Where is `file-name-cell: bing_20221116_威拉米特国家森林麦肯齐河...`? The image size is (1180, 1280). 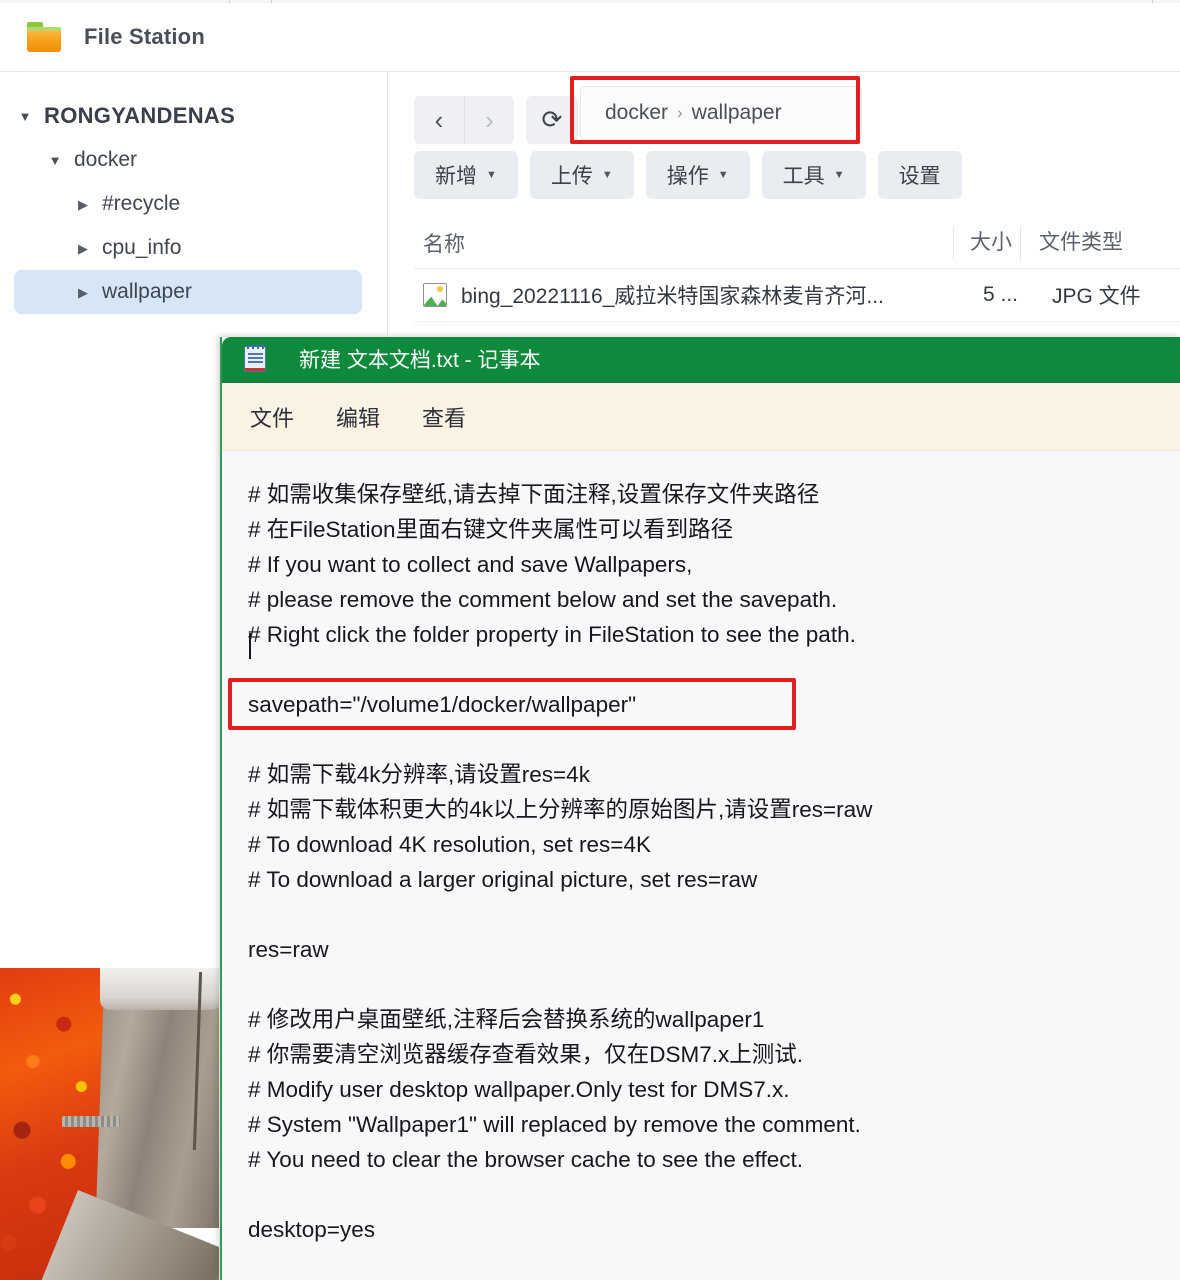 file-name-cell: bing_20221116_威拉米特国家森林麦肯齐河... is located at coordinates (672, 296).